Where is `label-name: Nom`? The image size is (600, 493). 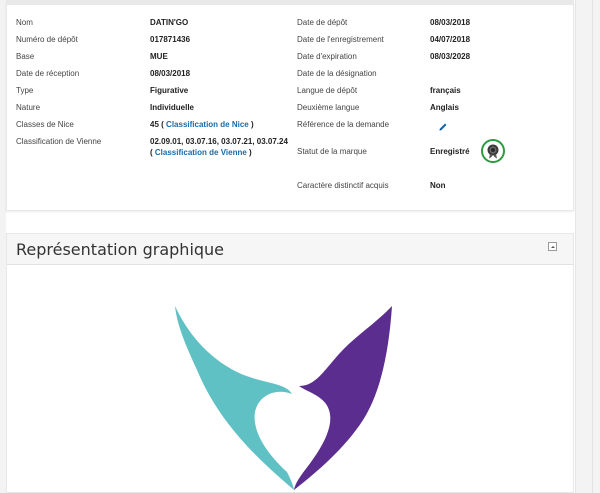
label-name: Nom is located at coordinates (24, 22).